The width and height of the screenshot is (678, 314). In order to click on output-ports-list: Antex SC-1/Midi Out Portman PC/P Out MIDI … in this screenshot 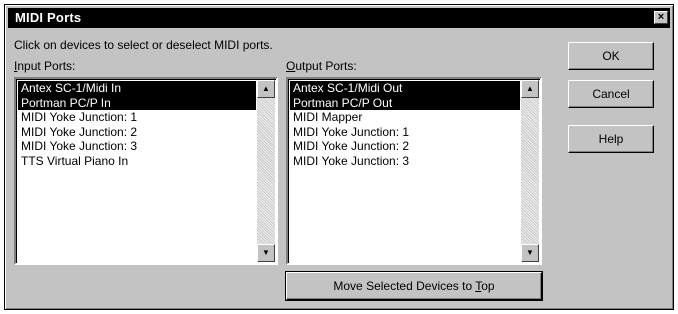, I will do `click(405, 124)`.